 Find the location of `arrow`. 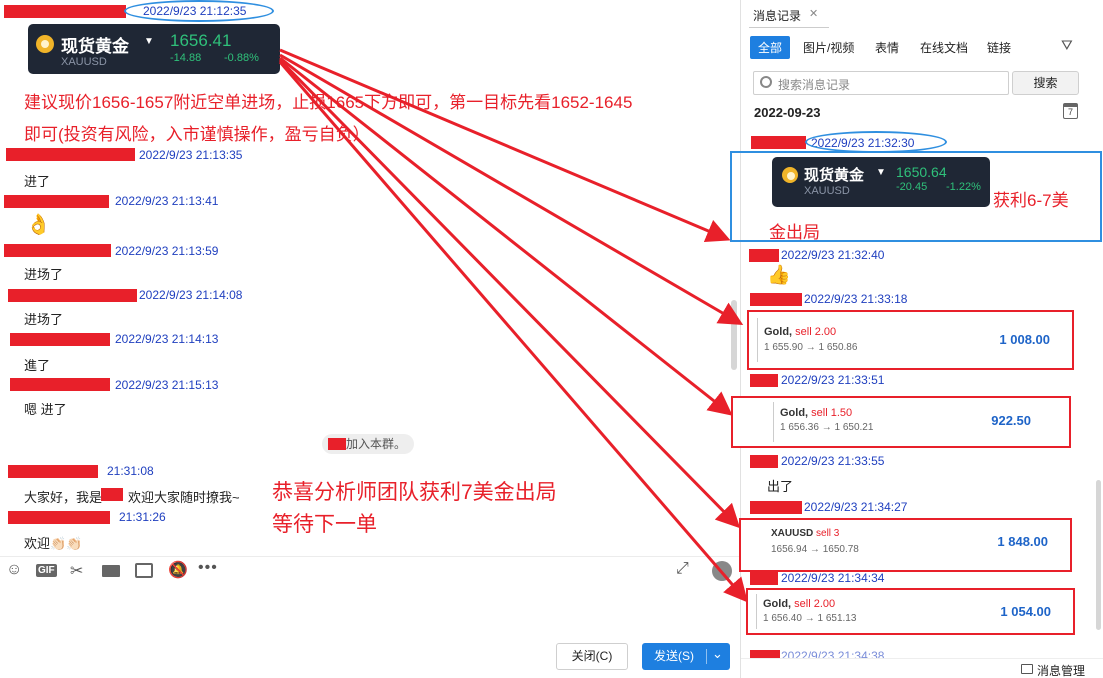

arrow is located at coordinates (505, 145).